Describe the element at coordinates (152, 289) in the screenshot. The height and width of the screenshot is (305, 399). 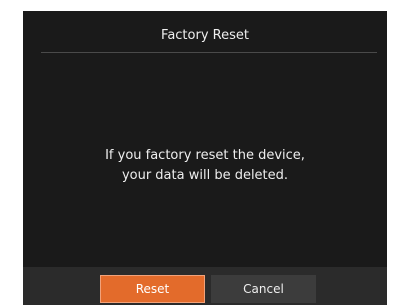
I see `reset-button: Reset` at that location.